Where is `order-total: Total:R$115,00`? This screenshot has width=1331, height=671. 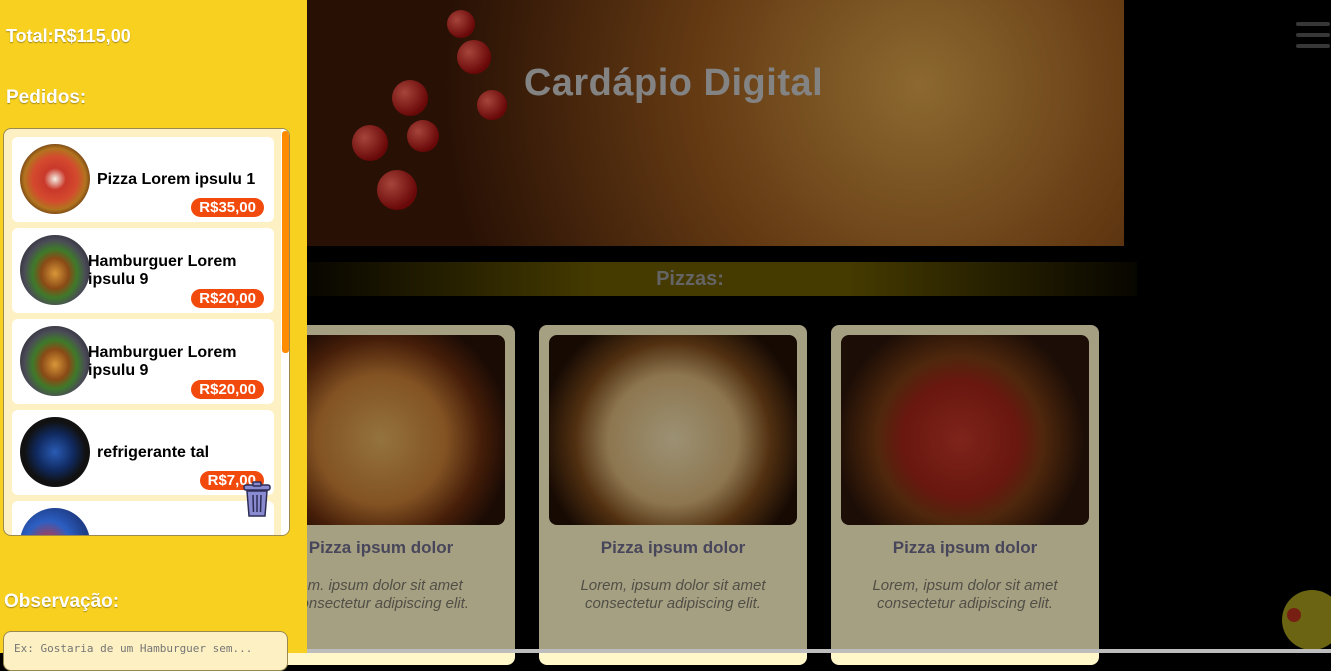 order-total: Total:R$115,00 is located at coordinates (68, 36).